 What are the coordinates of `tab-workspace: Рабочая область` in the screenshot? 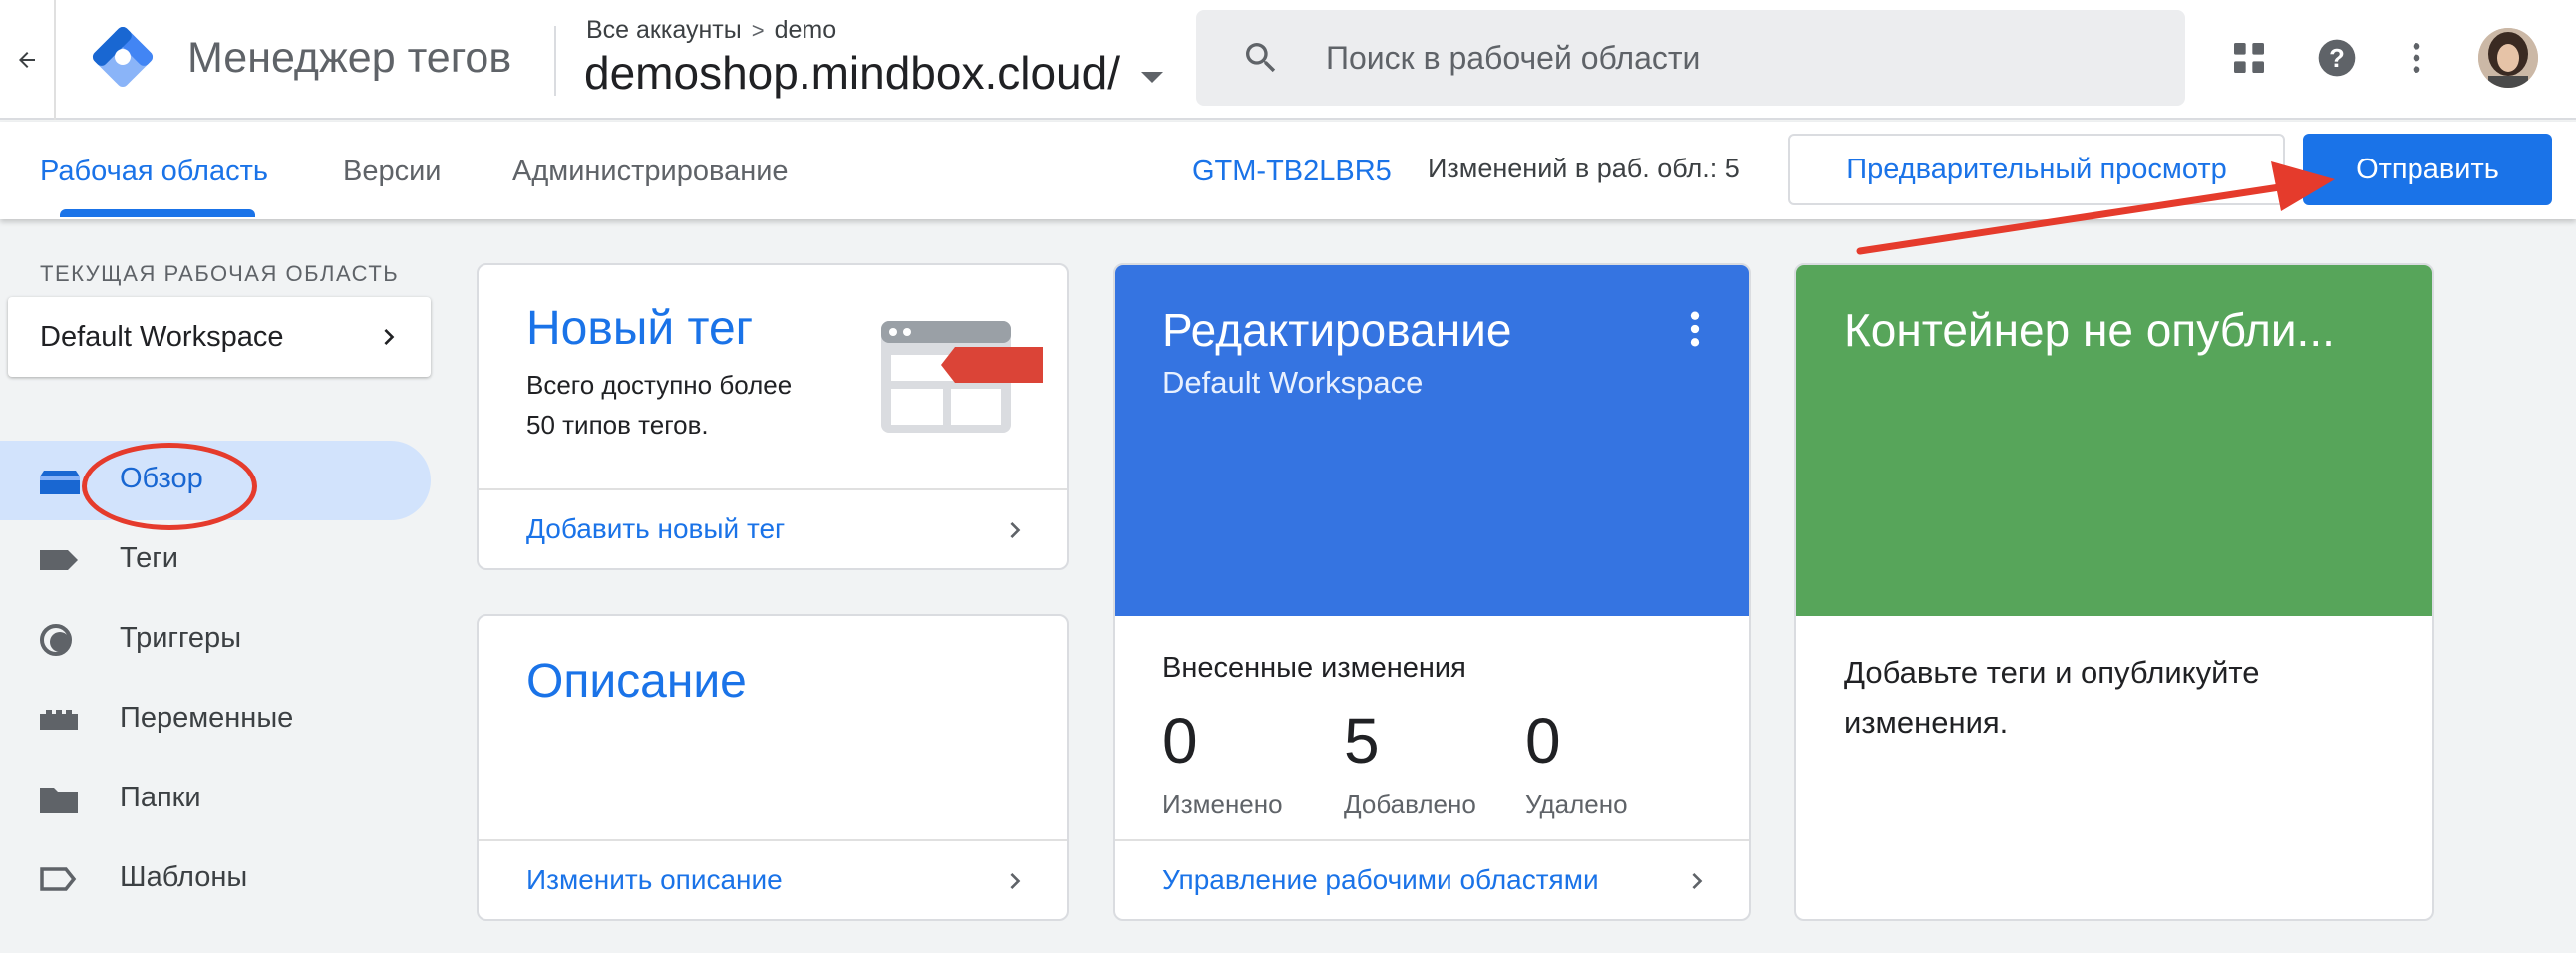 It's located at (154, 172).